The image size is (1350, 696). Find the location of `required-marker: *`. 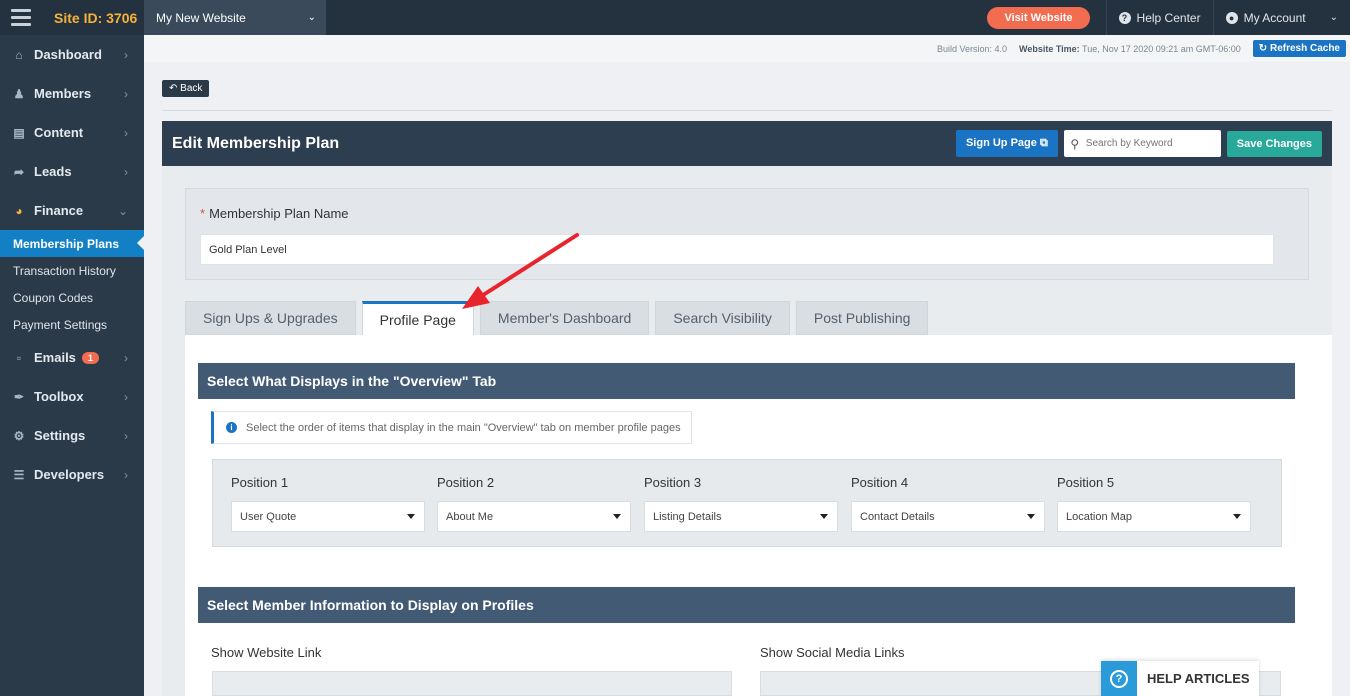

required-marker: * is located at coordinates (203, 213).